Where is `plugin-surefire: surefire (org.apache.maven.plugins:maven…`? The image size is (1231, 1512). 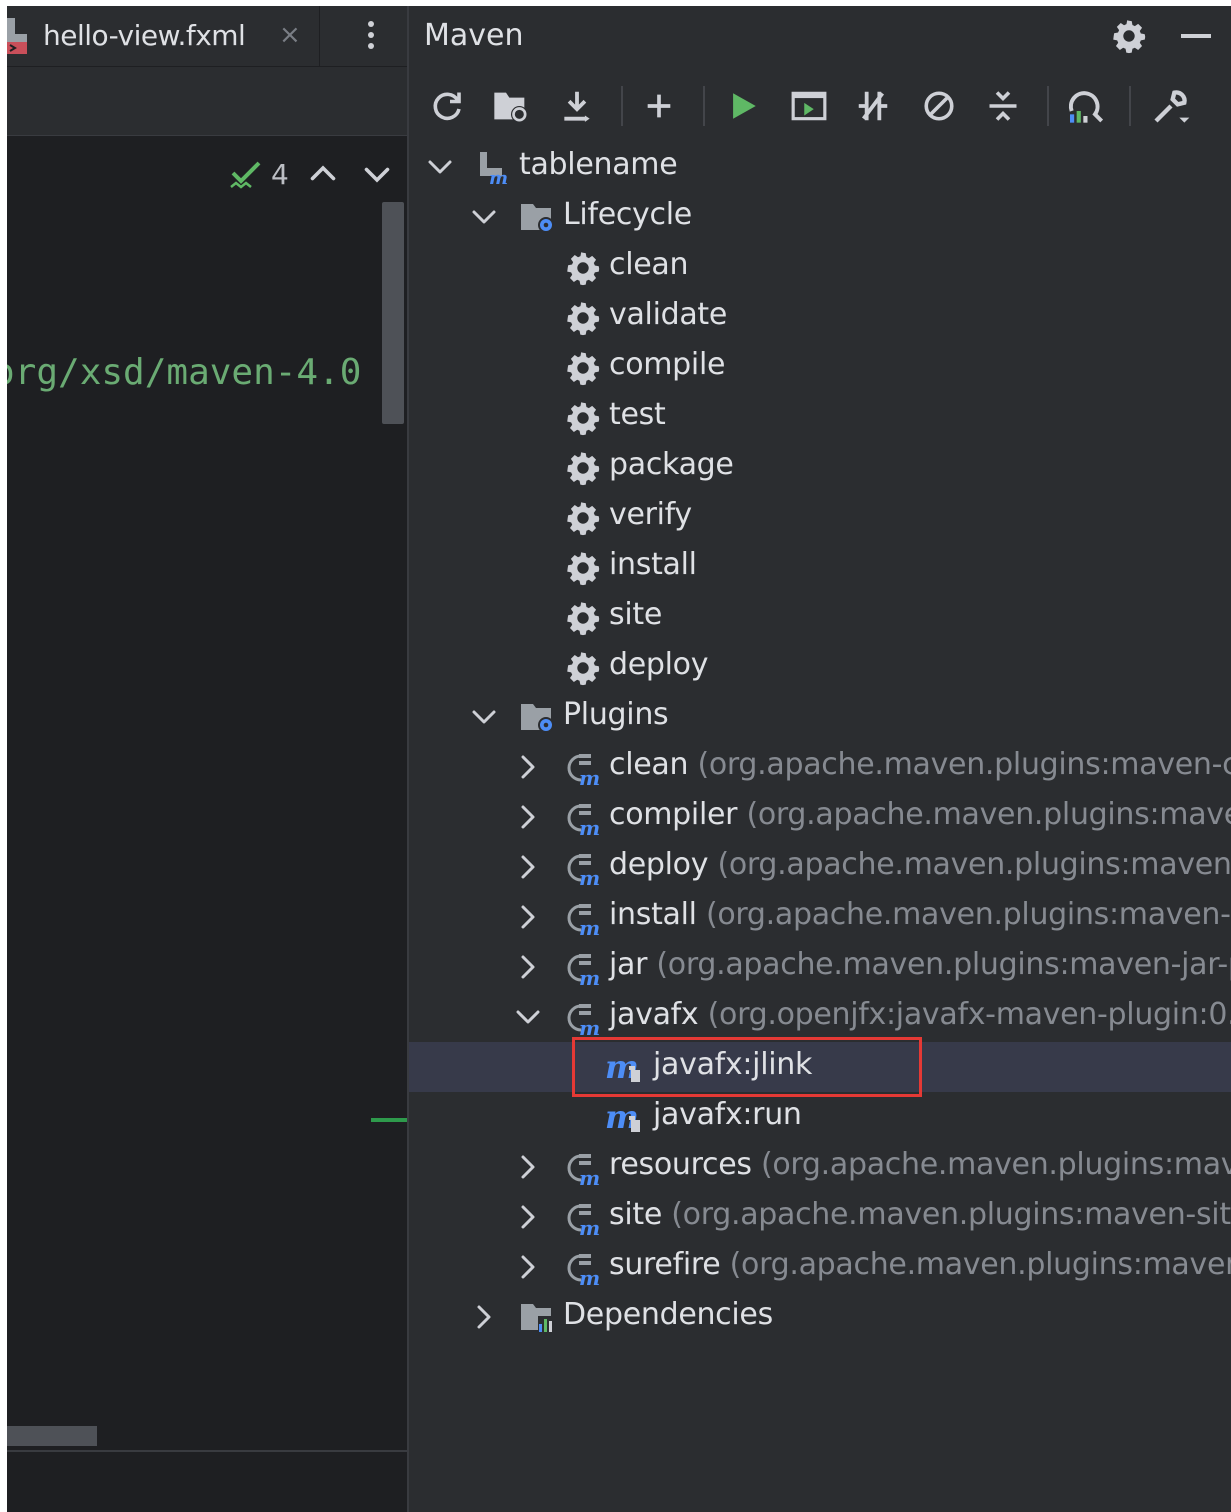
plugin-surefire: surefire (org.apache.maven.plugins:maven… is located at coordinates (820, 1267).